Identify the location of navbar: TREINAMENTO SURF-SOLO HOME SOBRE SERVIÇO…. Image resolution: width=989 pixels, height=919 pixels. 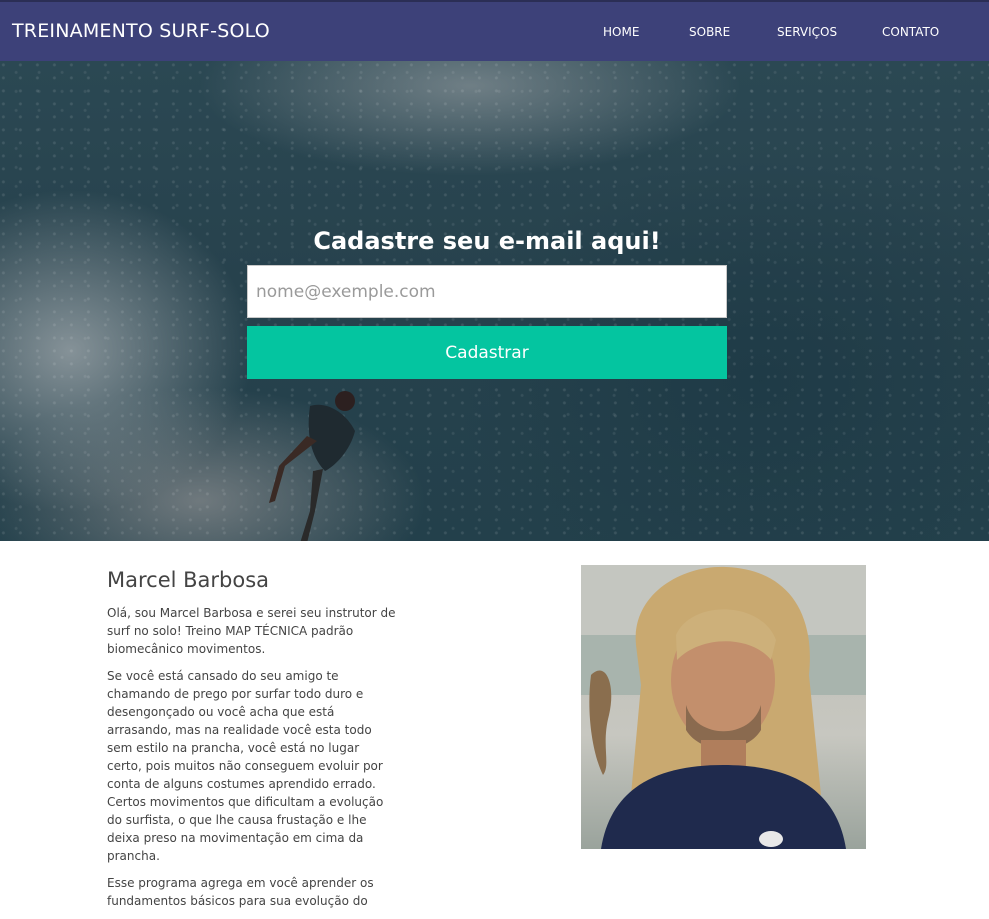
(494, 30).